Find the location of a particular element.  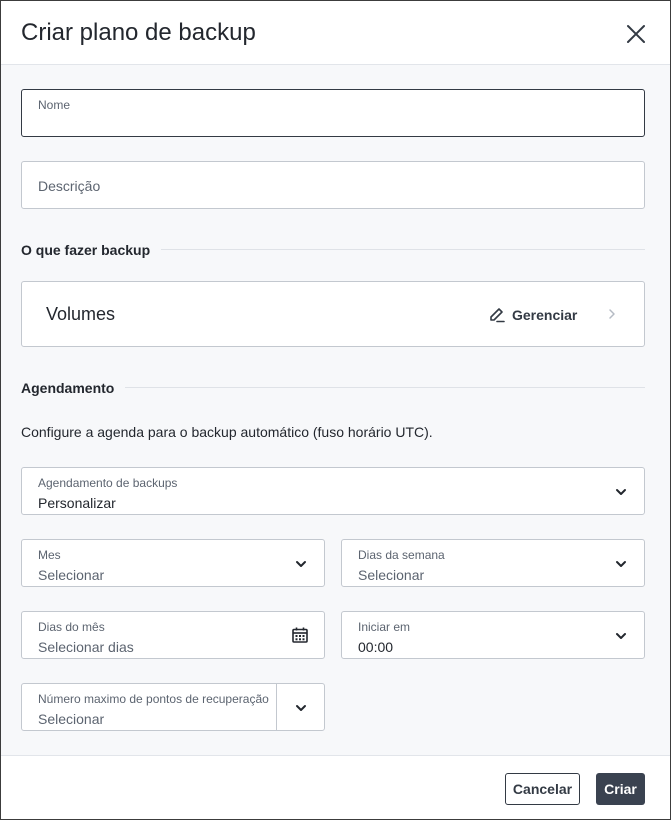

month-days-picker: Dias do mês Selecionar dias is located at coordinates (173, 635).